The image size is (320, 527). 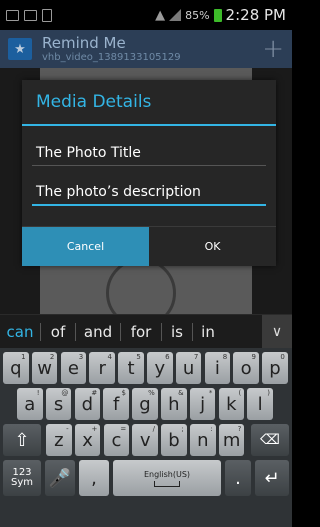 I want to click on key-secondary-label: 6, so click(x=167, y=357).